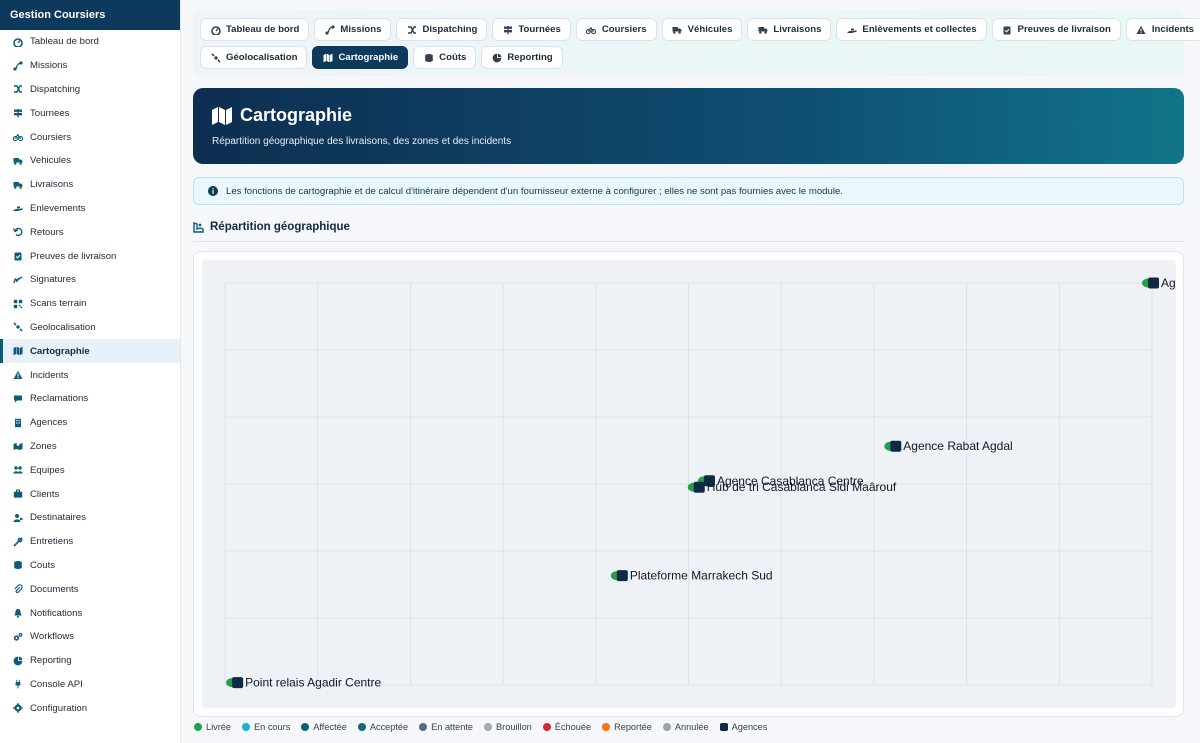 The width and height of the screenshot is (1200, 743). What do you see at coordinates (90, 161) in the screenshot?
I see `sidebar-item-vehicules: Vehicules` at bounding box center [90, 161].